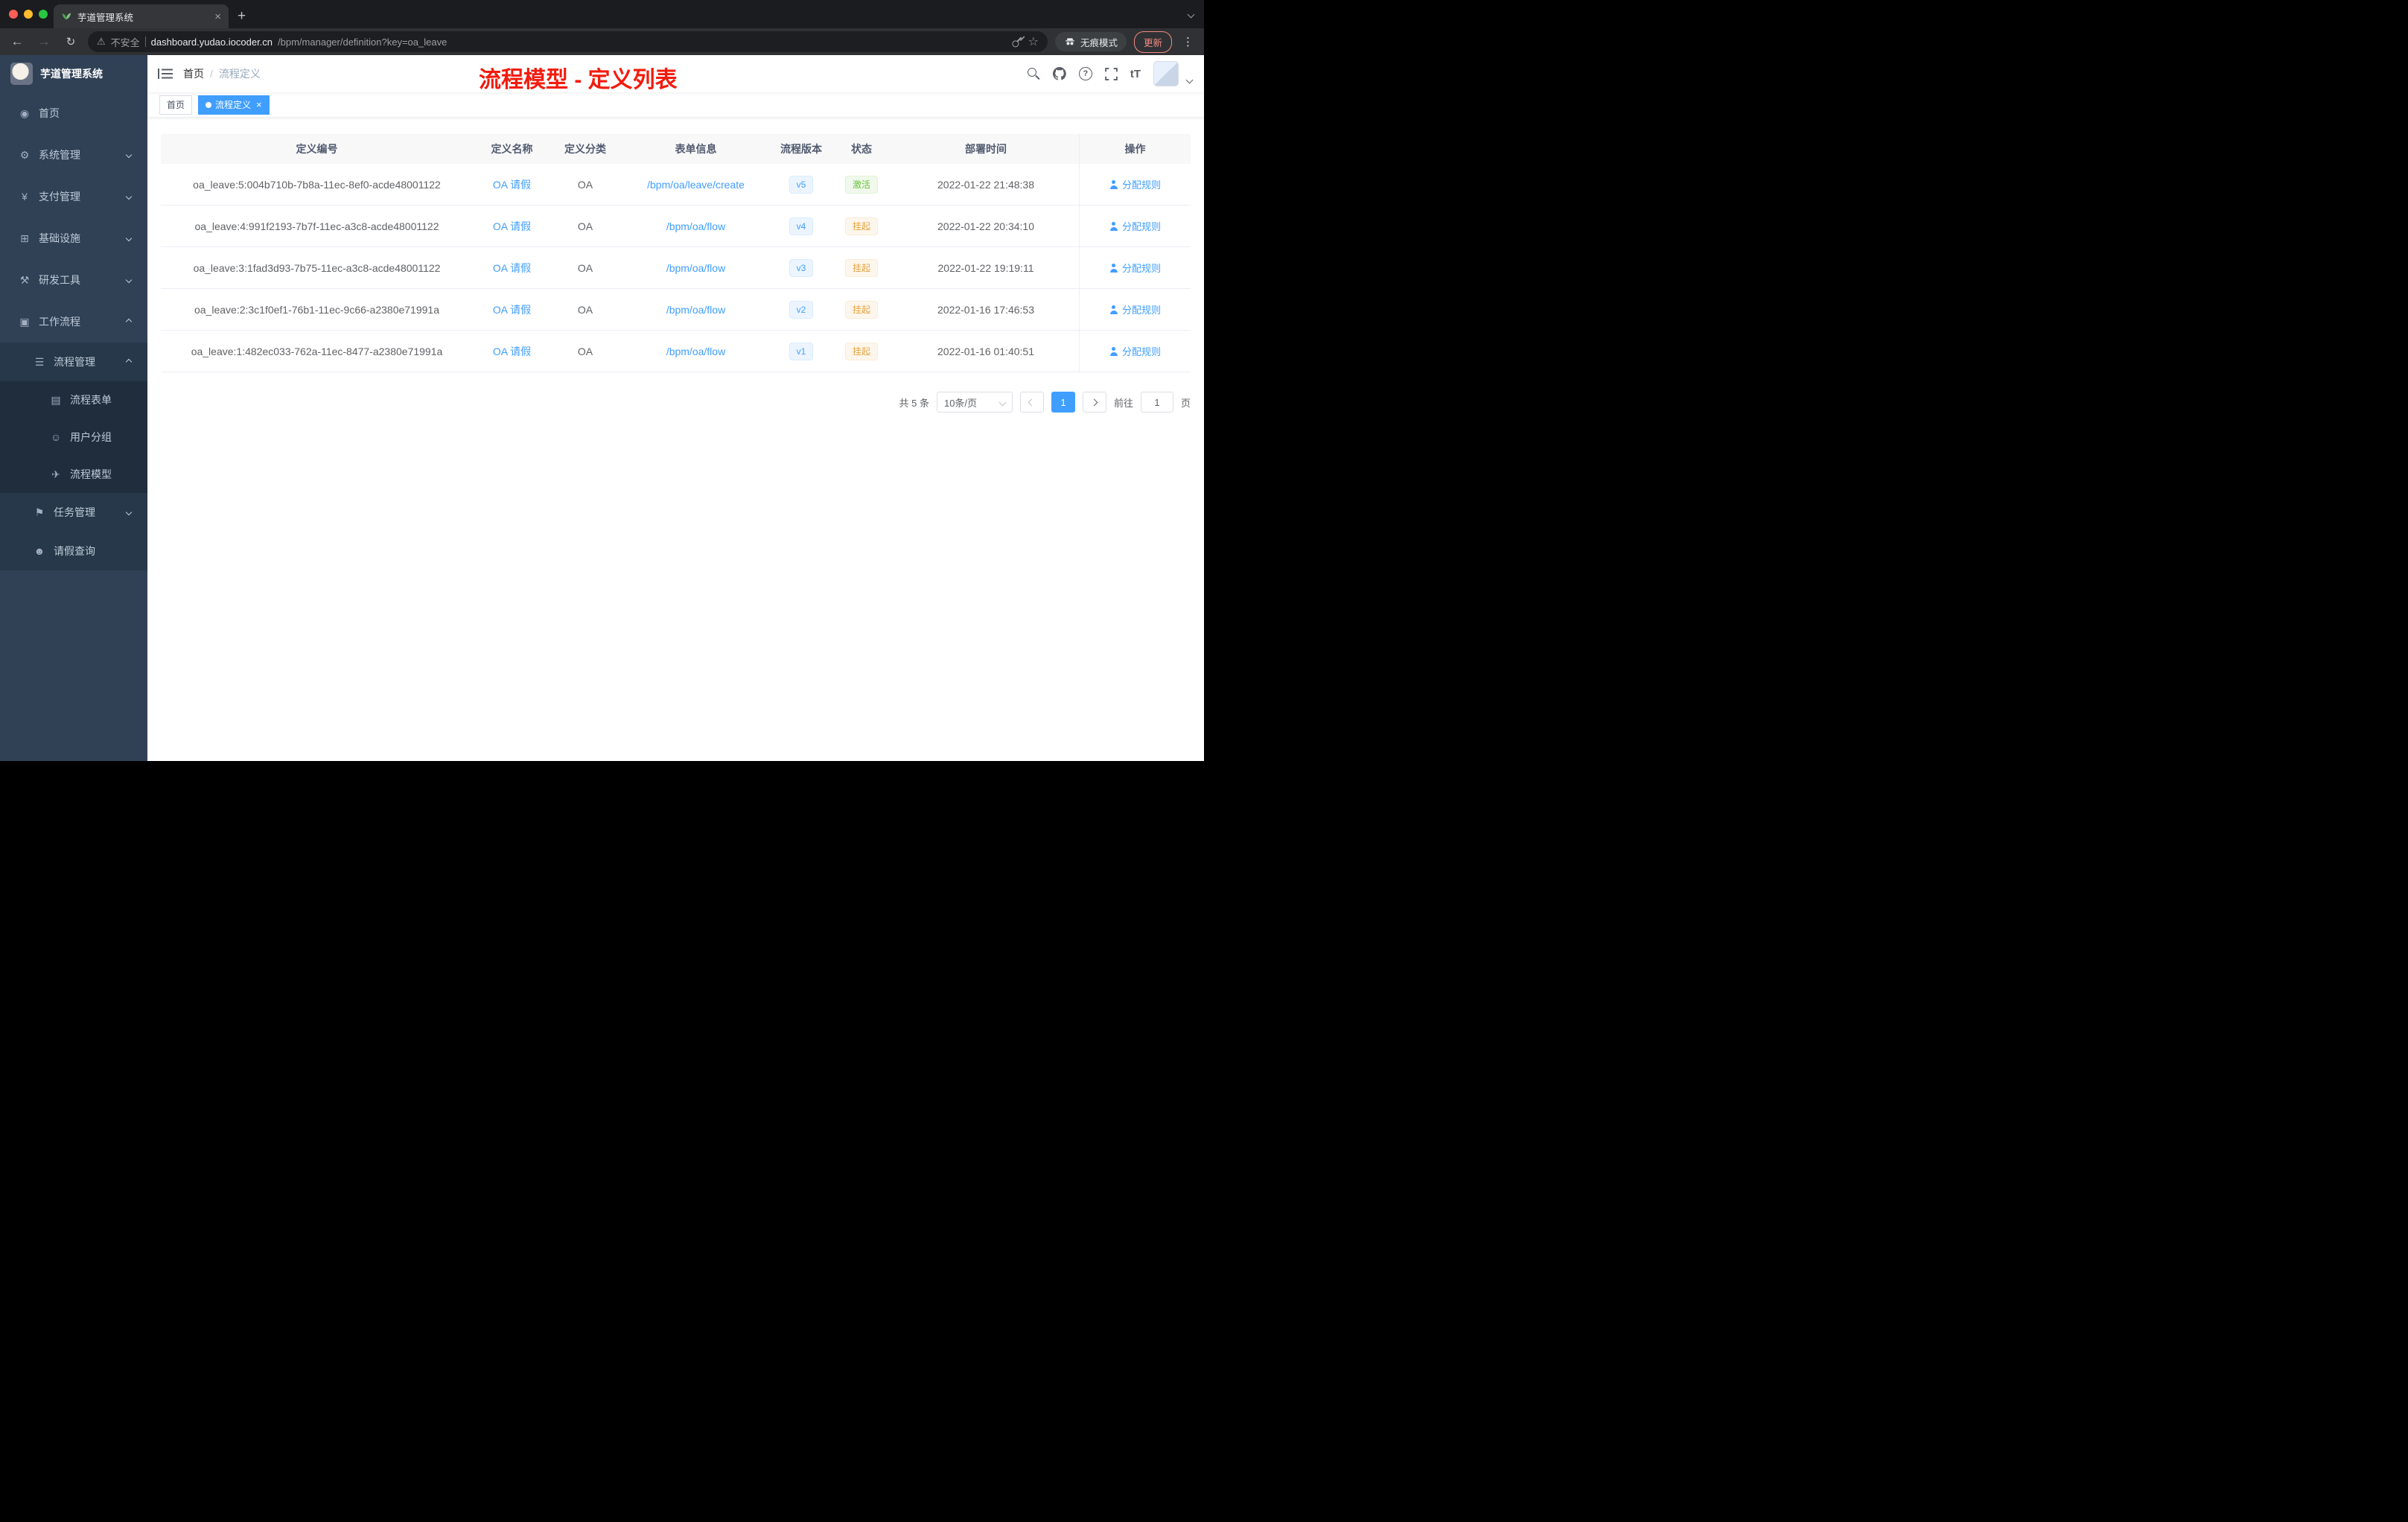  Describe the element at coordinates (17, 41) in the screenshot. I see `back-button: ←` at that location.